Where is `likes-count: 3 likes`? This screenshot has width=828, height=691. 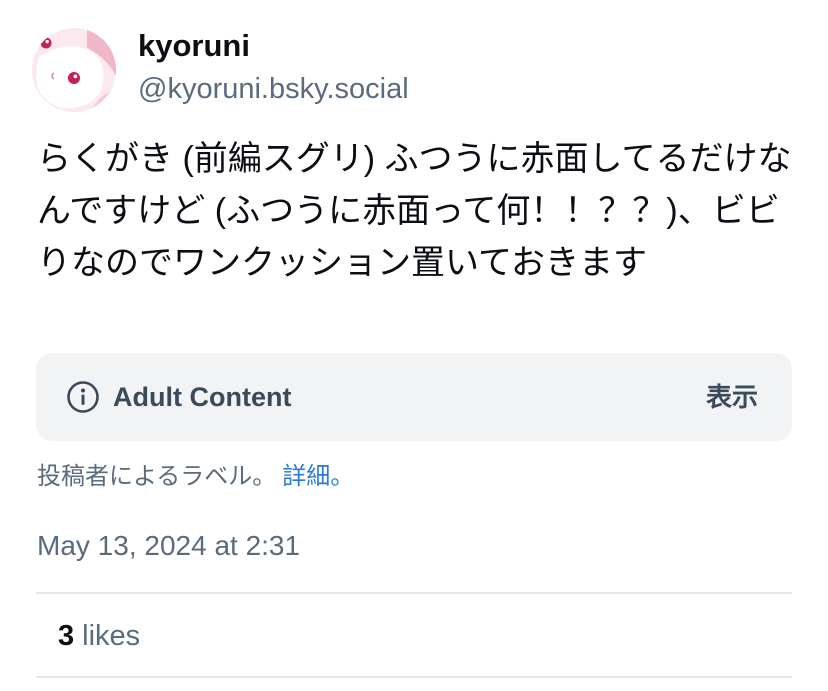 likes-count: 3 likes is located at coordinates (99, 636).